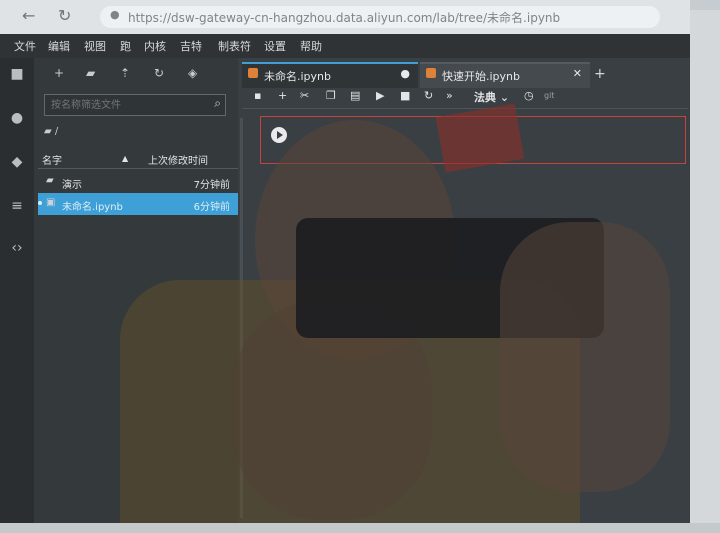  Describe the element at coordinates (138, 159) in the screenshot. I see `file-list-header: 名字 ▲ 上次修改时间` at that location.